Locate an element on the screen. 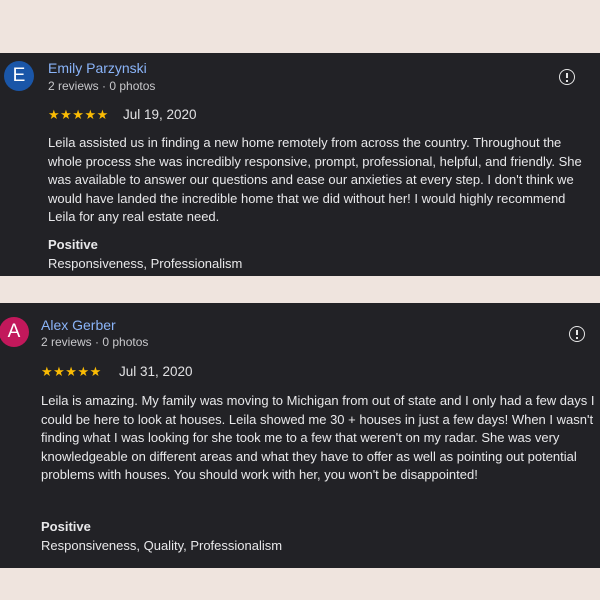  review-date: Jul 31, 2020 is located at coordinates (156, 371).